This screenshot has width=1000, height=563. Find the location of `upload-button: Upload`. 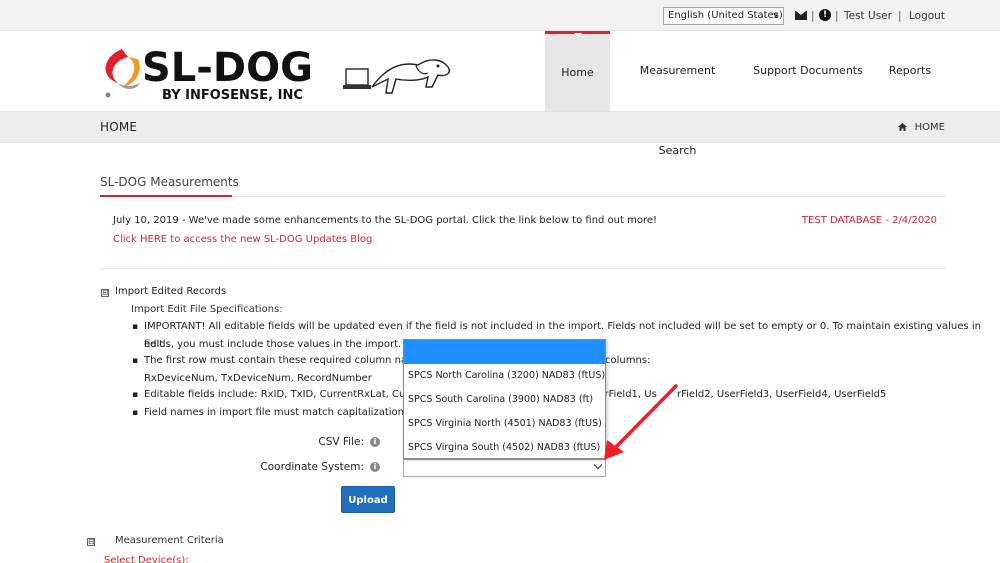

upload-button: Upload is located at coordinates (368, 499).